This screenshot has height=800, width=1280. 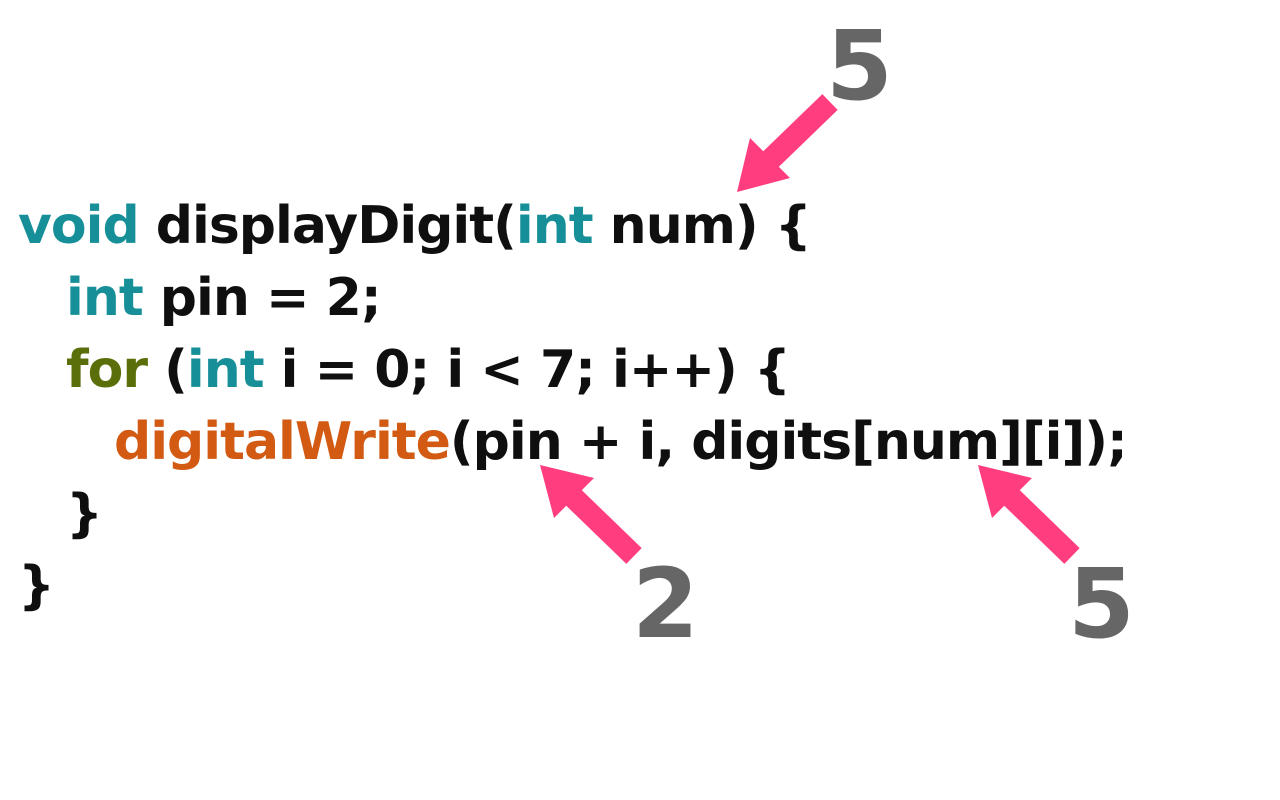 I want to click on num-value-label: 5, so click(x=859, y=66).